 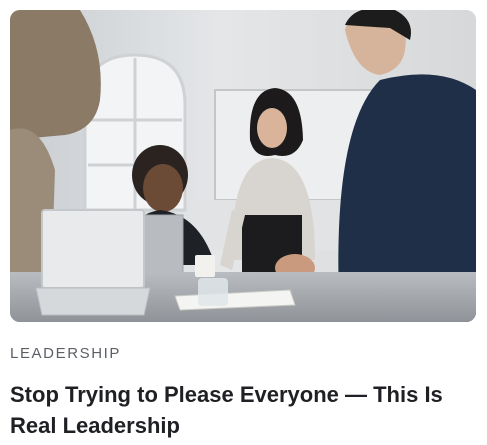 I want to click on water-glass, so click(x=213, y=292).